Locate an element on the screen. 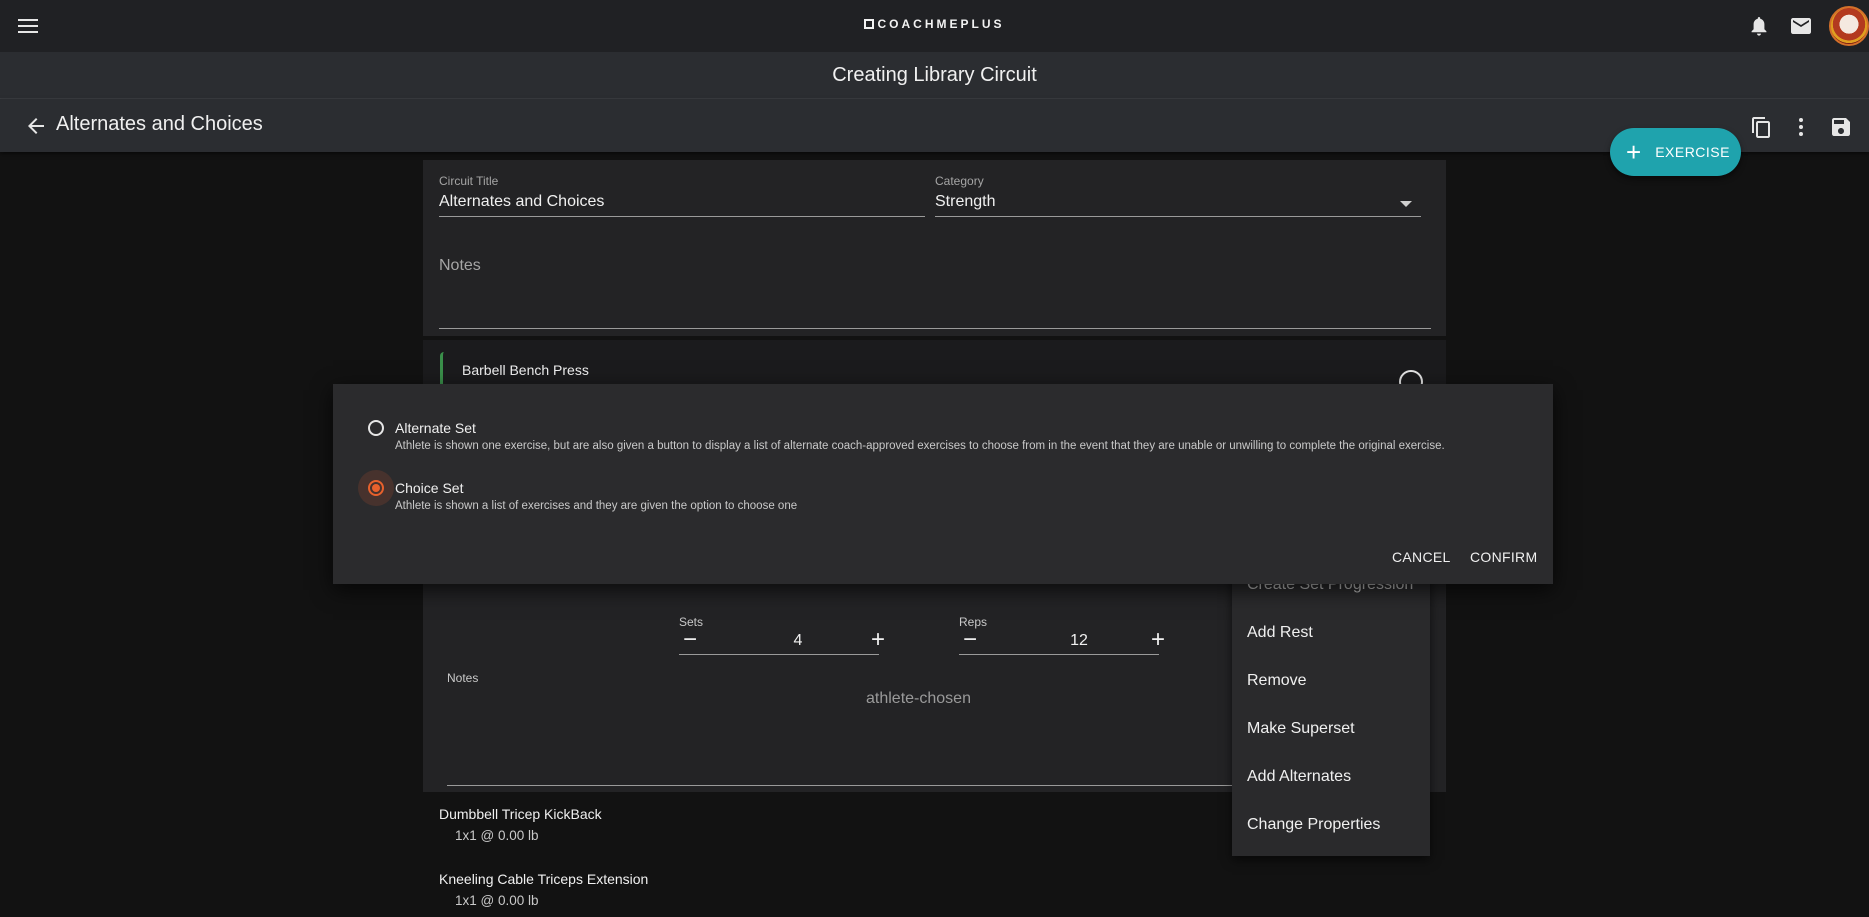 The height and width of the screenshot is (917, 1869). toolbar-actions is located at coordinates (1801, 127).